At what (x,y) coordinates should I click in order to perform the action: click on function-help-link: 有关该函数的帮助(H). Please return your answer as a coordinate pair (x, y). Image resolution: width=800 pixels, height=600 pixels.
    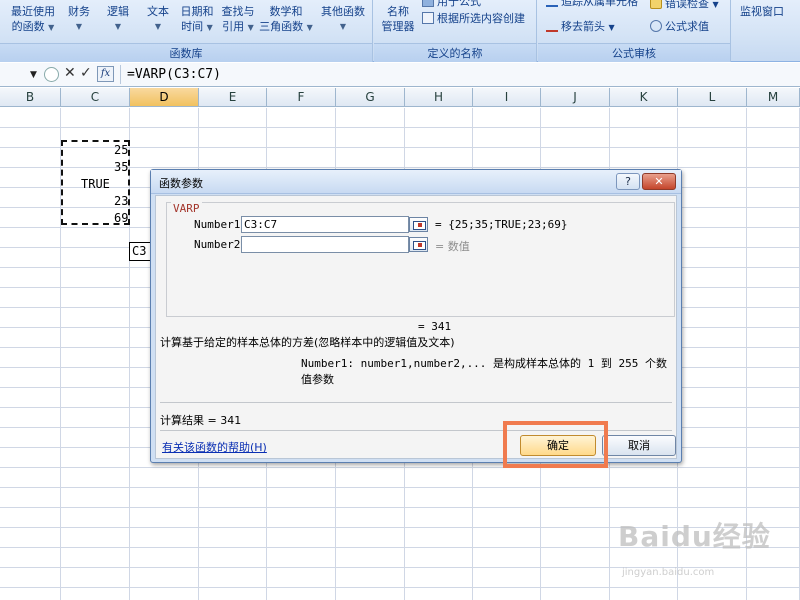
    Looking at the image, I should click on (214, 447).